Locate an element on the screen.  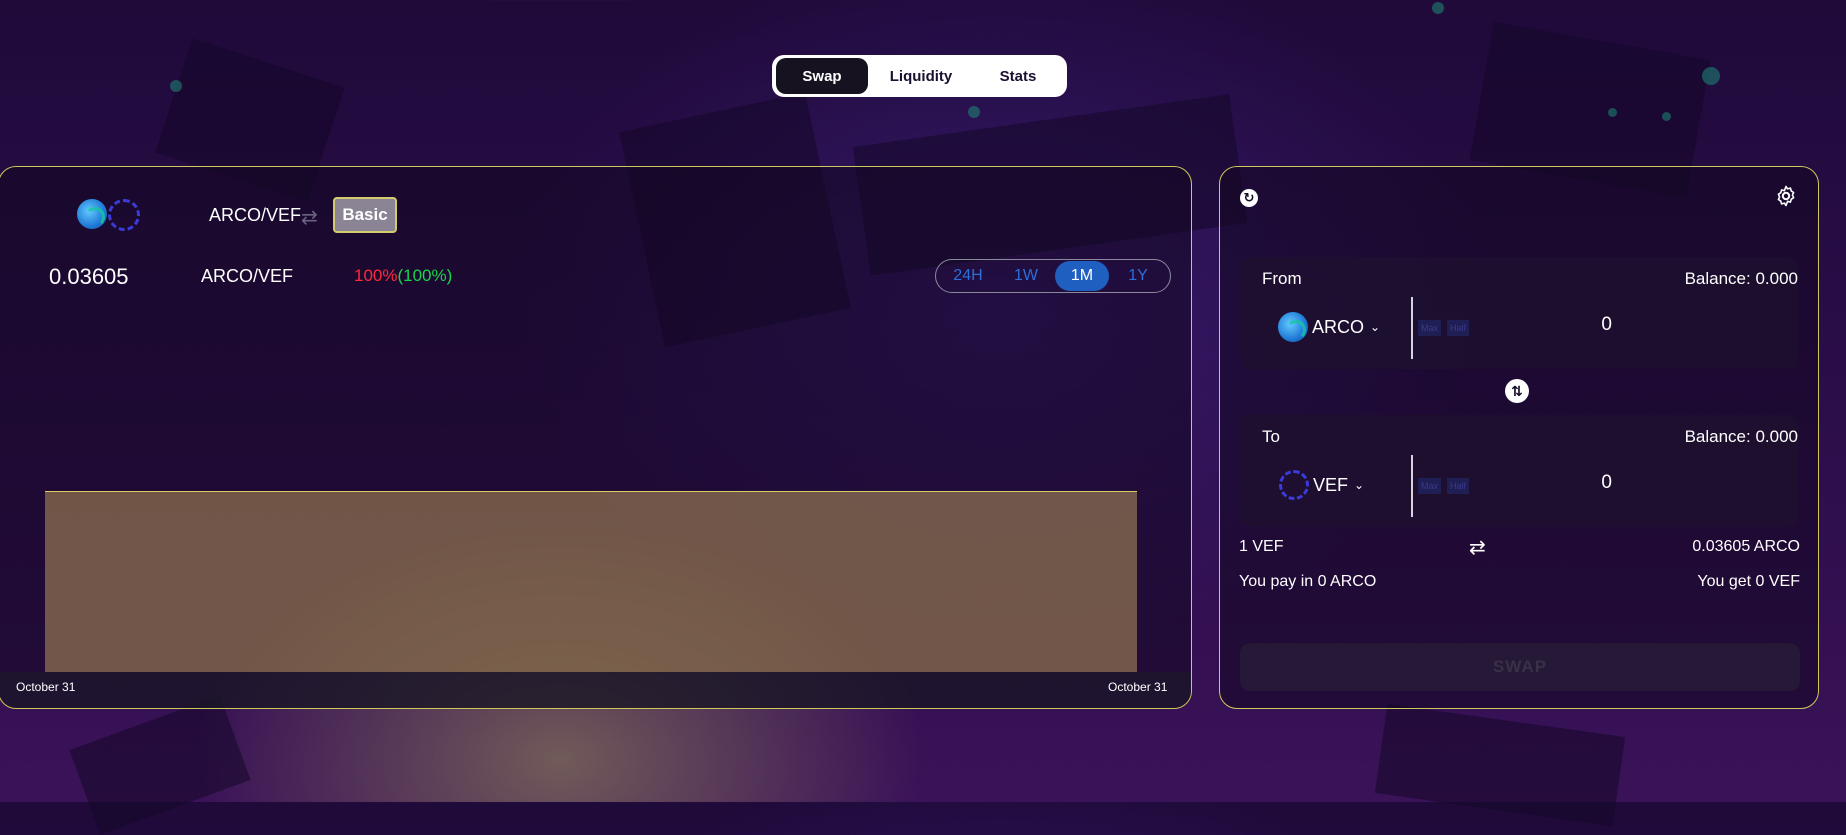
x-axis-end-date: October 31 is located at coordinates (1138, 687).